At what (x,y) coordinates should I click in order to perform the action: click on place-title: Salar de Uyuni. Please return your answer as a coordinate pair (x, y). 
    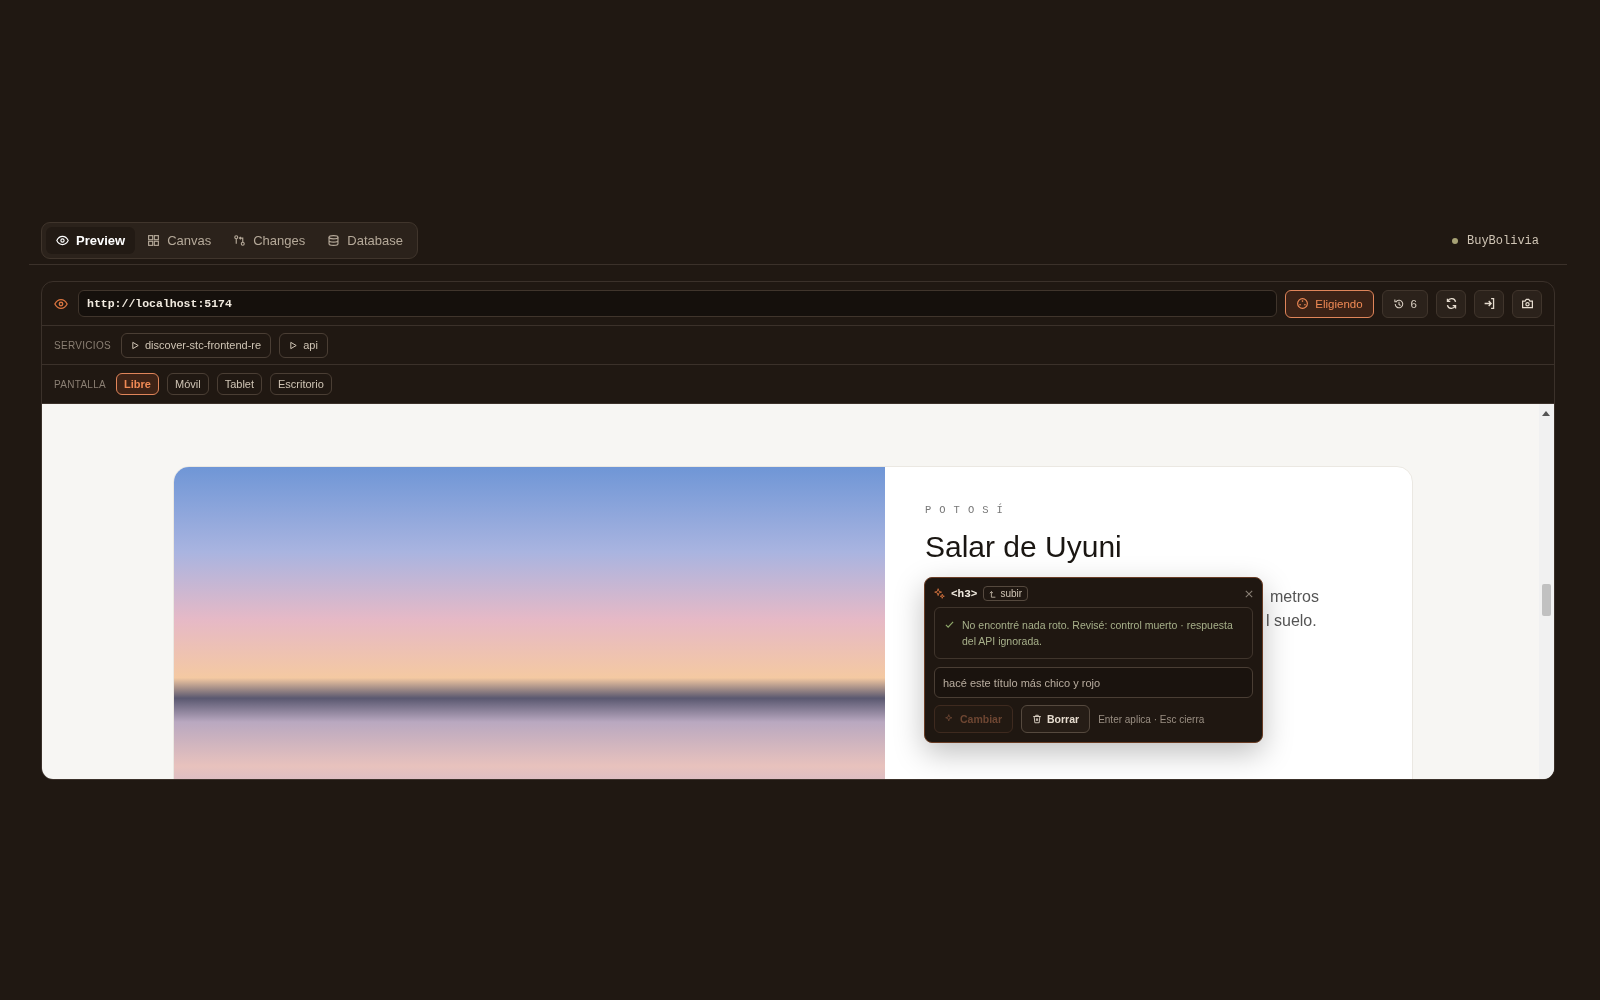
    Looking at the image, I should click on (1024, 547).